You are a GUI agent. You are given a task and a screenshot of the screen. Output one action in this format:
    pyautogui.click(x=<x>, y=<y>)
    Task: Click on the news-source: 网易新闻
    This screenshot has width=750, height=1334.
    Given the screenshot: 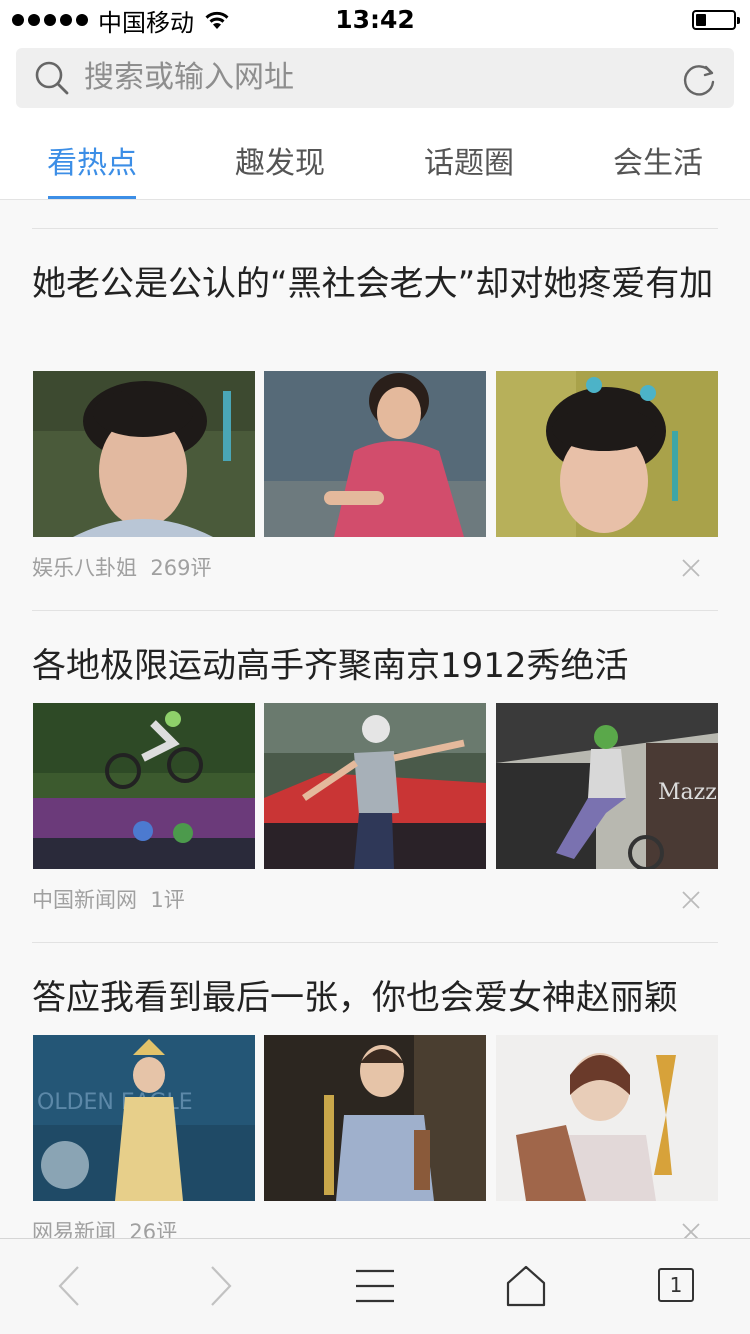 What is the action you would take?
    pyautogui.click(x=74, y=1229)
    